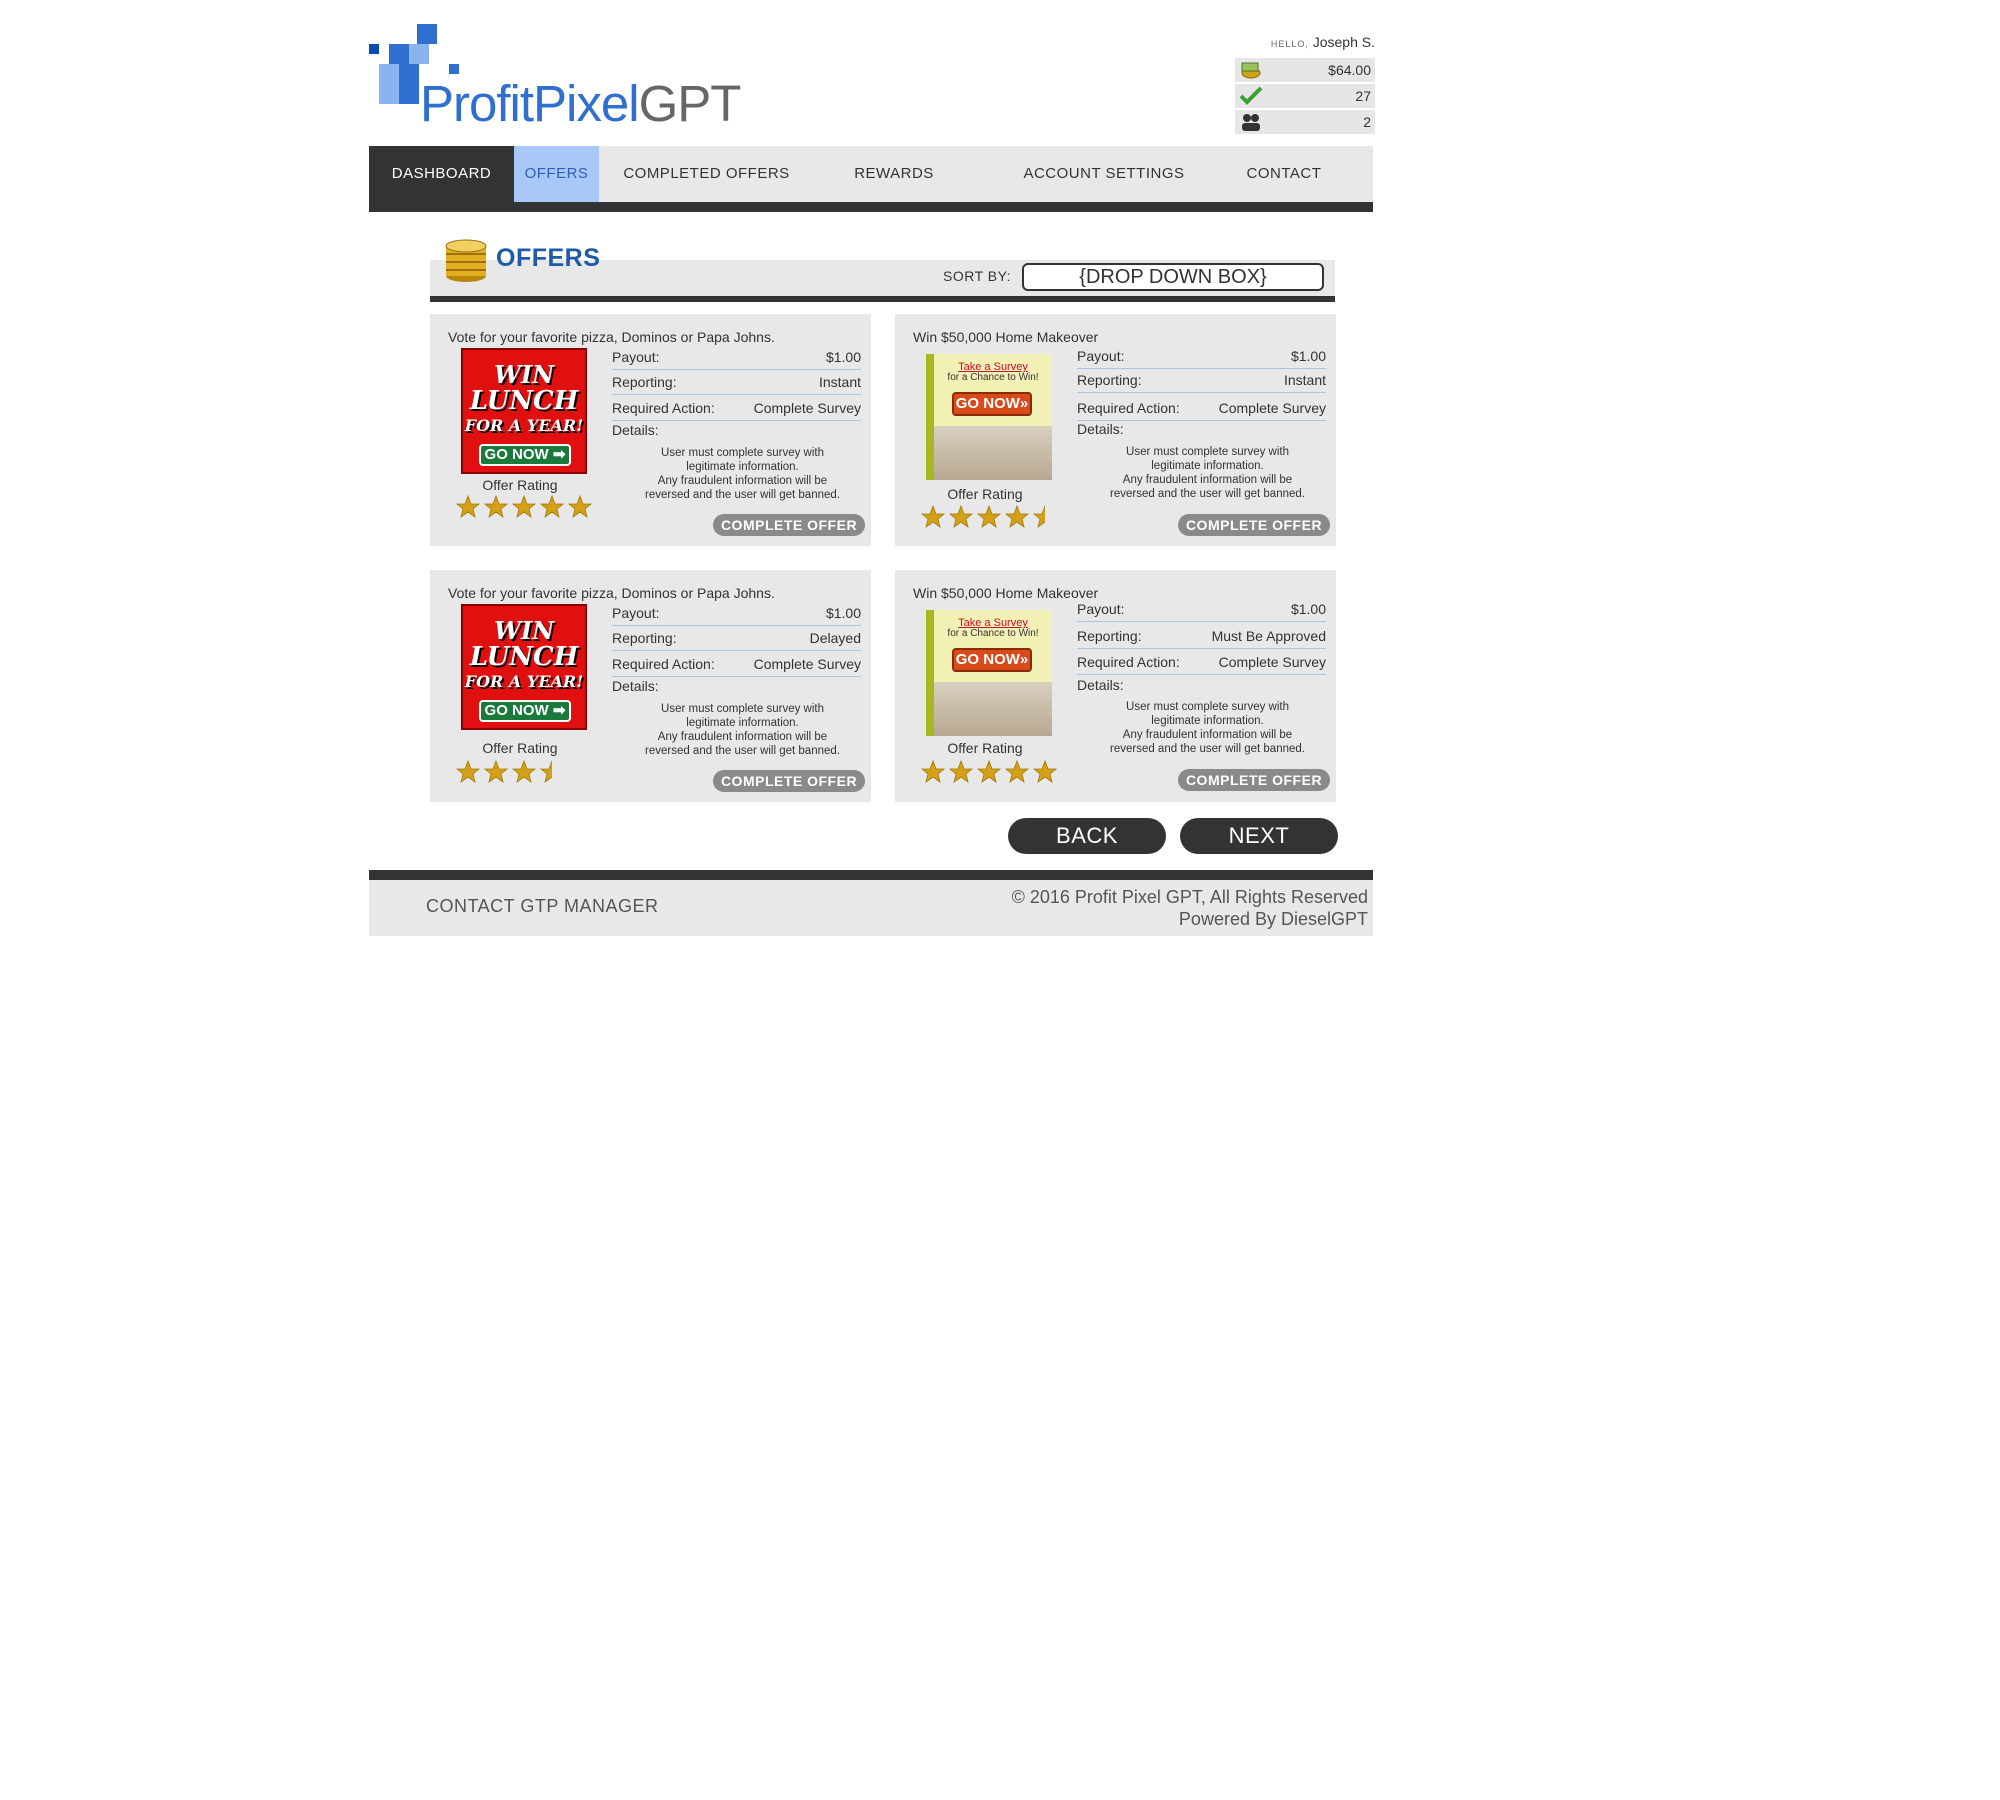 The width and height of the screenshot is (2000, 1800). Describe the element at coordinates (1344, 42) in the screenshot. I see `user-name: Joseph S.` at that location.